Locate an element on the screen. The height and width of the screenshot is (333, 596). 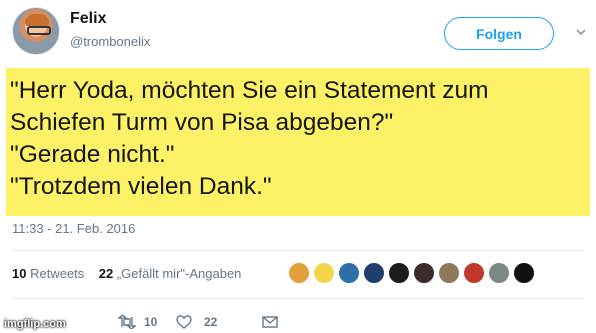
retweets-count: 10 is located at coordinates (19, 273).